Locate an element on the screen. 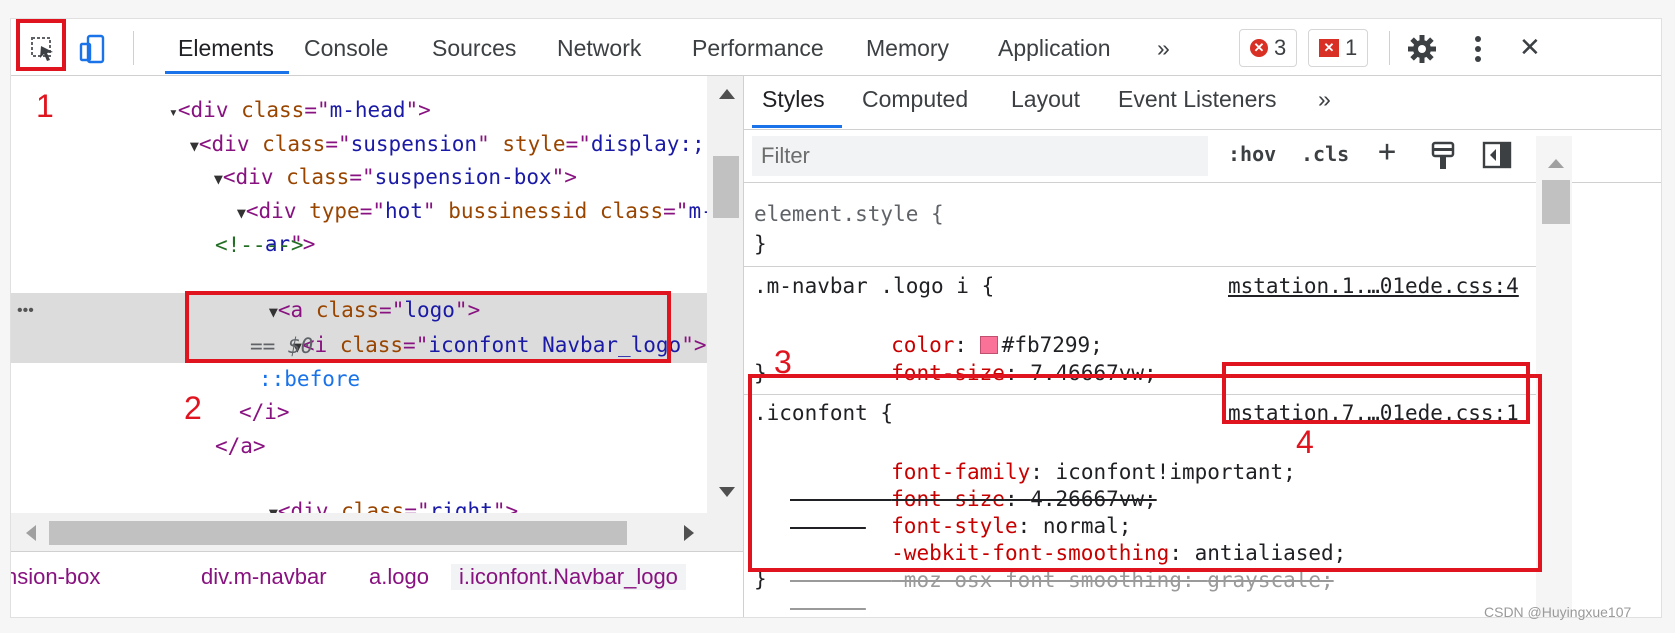 Image resolution: width=1675 pixels, height=633 pixels. toggle-element-state-button: :hov is located at coordinates (1252, 154).